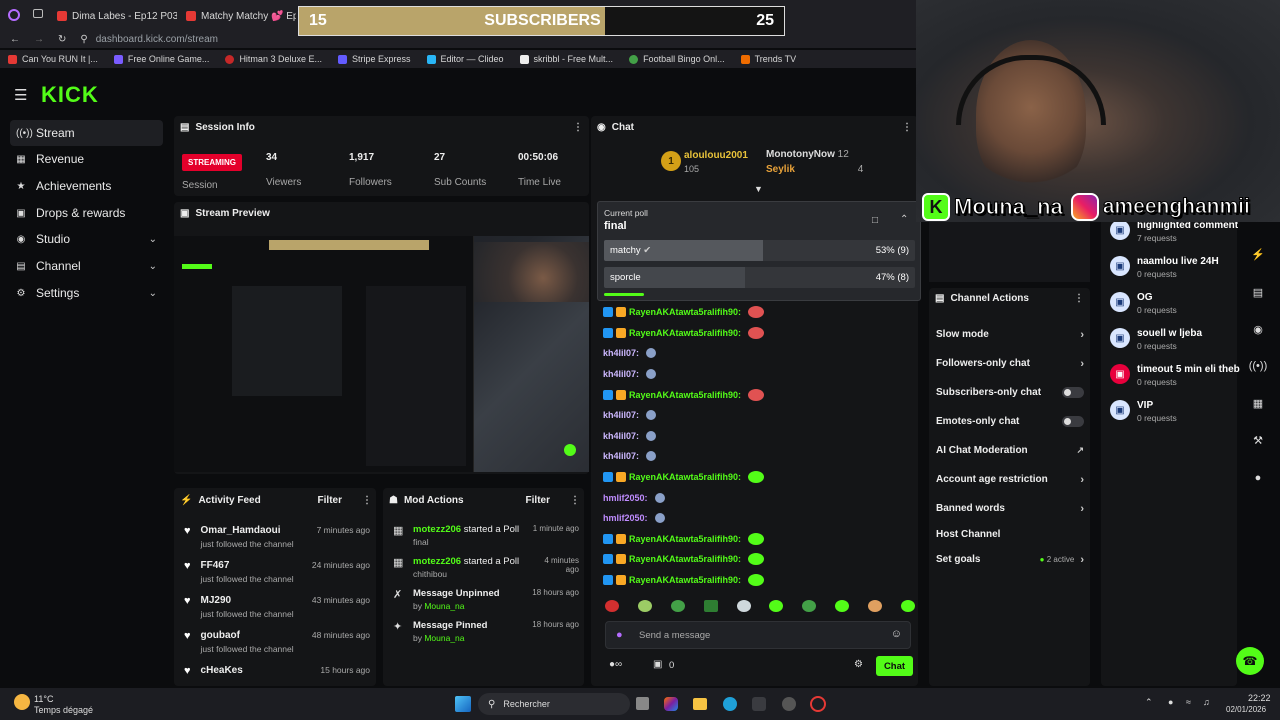  Describe the element at coordinates (894, 666) in the screenshot. I see `send-chat-button: Chat` at that location.